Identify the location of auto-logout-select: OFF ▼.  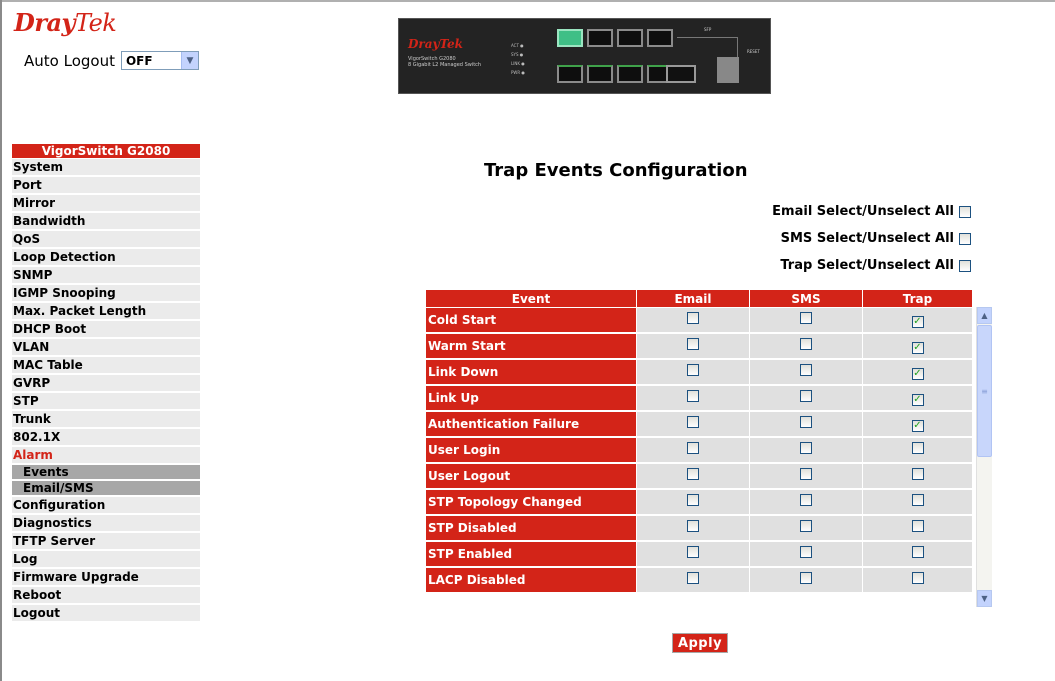
(159, 60).